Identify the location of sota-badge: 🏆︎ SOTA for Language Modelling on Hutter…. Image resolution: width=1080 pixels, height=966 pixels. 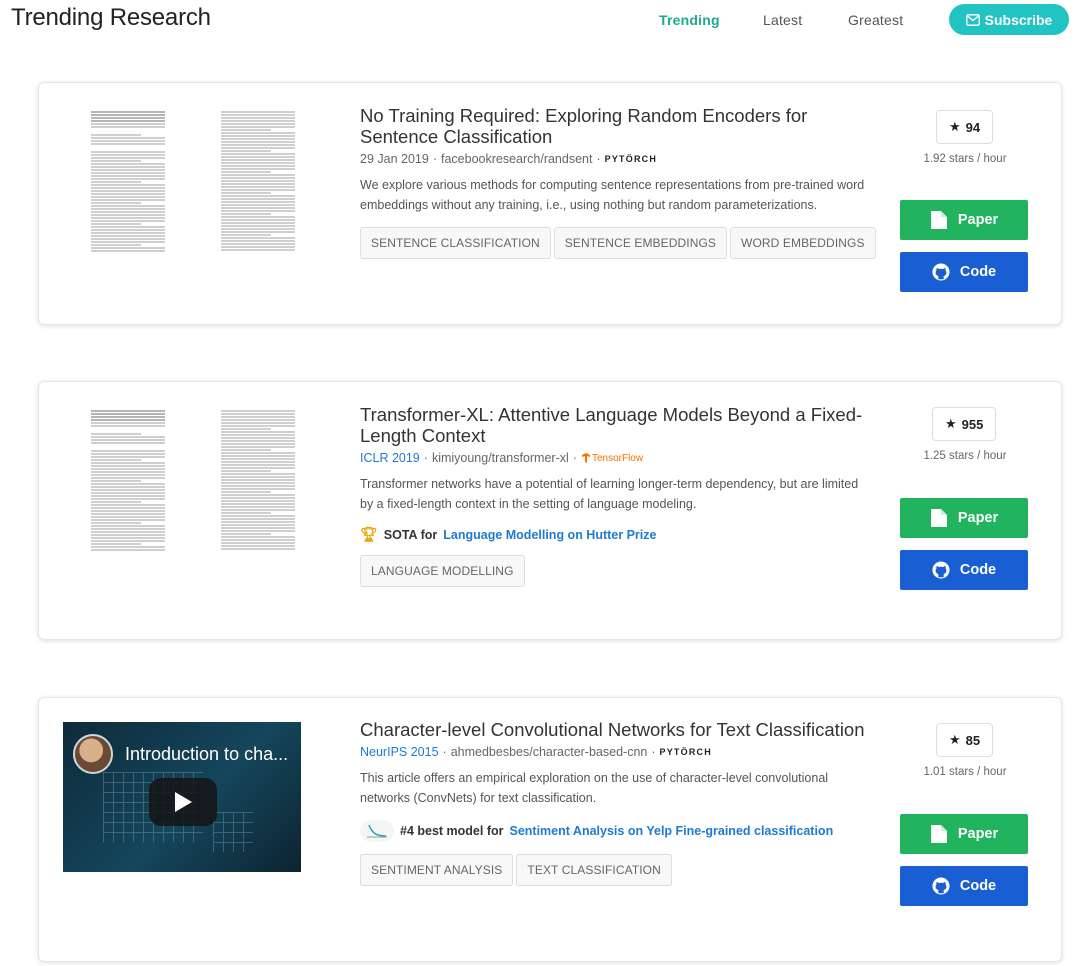
(615, 534).